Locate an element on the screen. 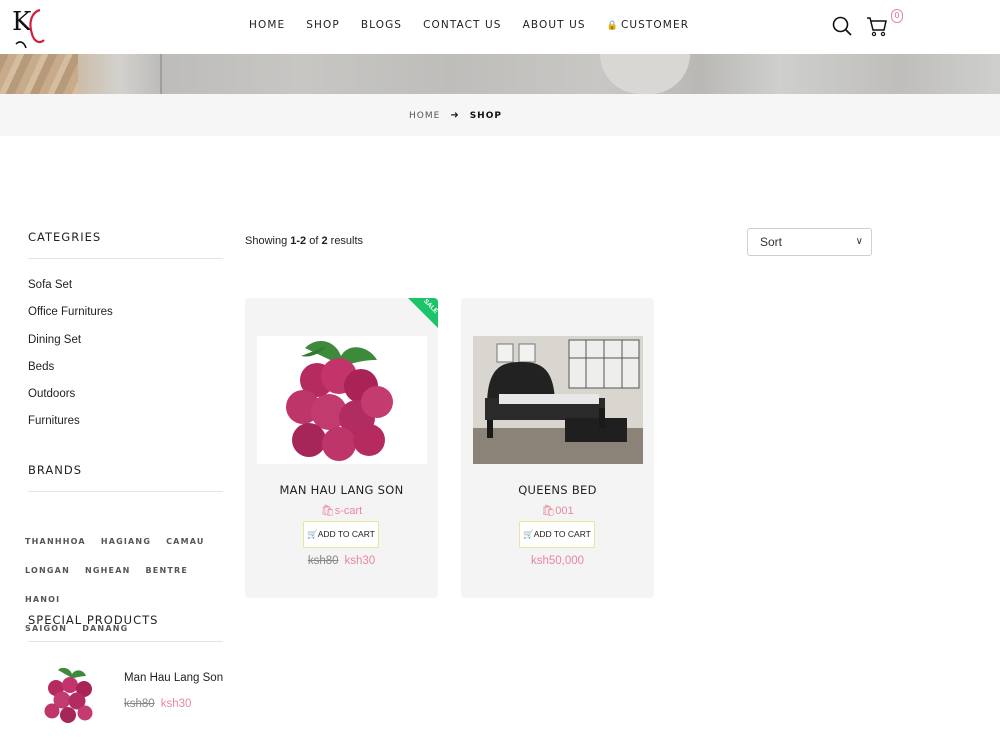 The height and width of the screenshot is (750, 1000). site-logo: K is located at coordinates (30, 27).